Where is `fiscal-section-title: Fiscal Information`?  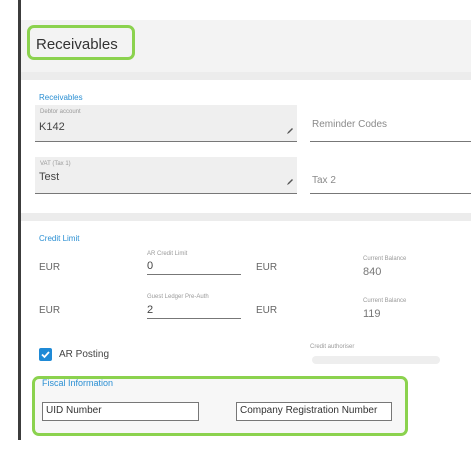 fiscal-section-title: Fiscal Information is located at coordinates (78, 383).